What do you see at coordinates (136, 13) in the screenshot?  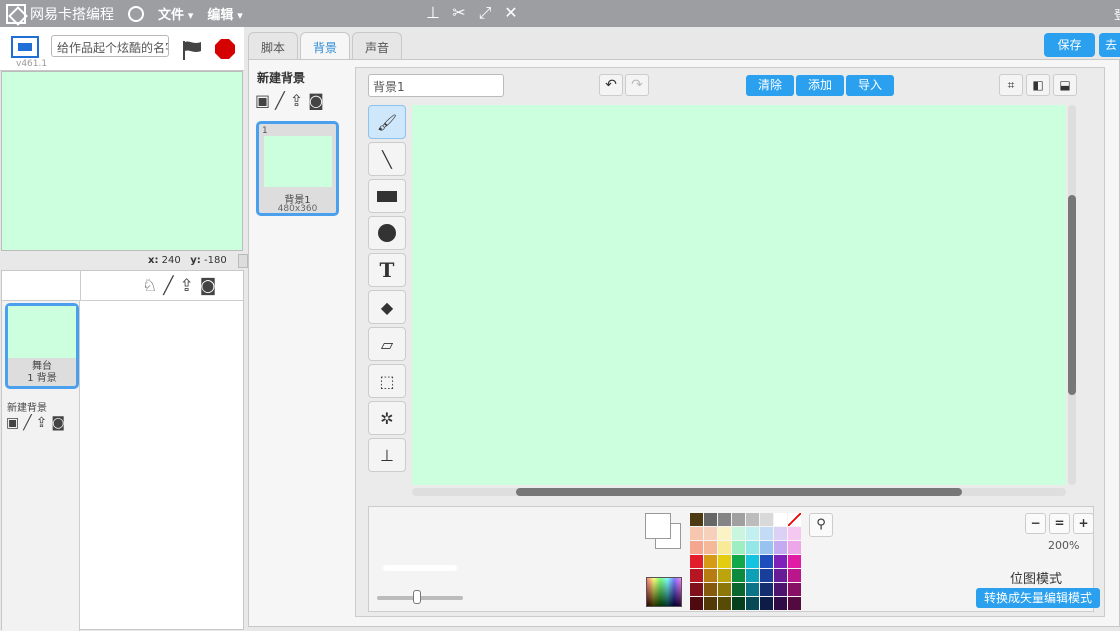 I see `globe-icon` at bounding box center [136, 13].